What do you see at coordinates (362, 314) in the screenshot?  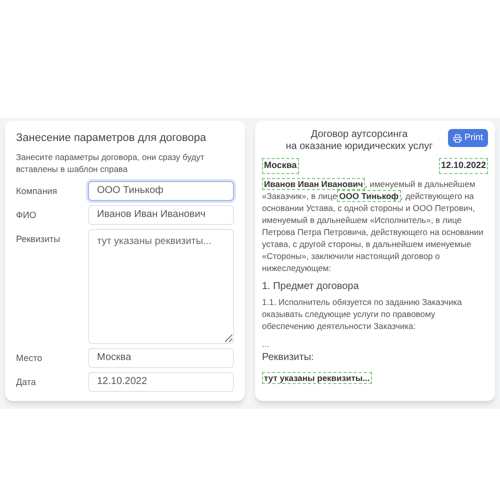 I see `section-text: 1.1. Исполнитель обязуется по заданию Заказчика оказывать следующие услуги по правовому обеспечению деятельности Заказчика:` at bounding box center [362, 314].